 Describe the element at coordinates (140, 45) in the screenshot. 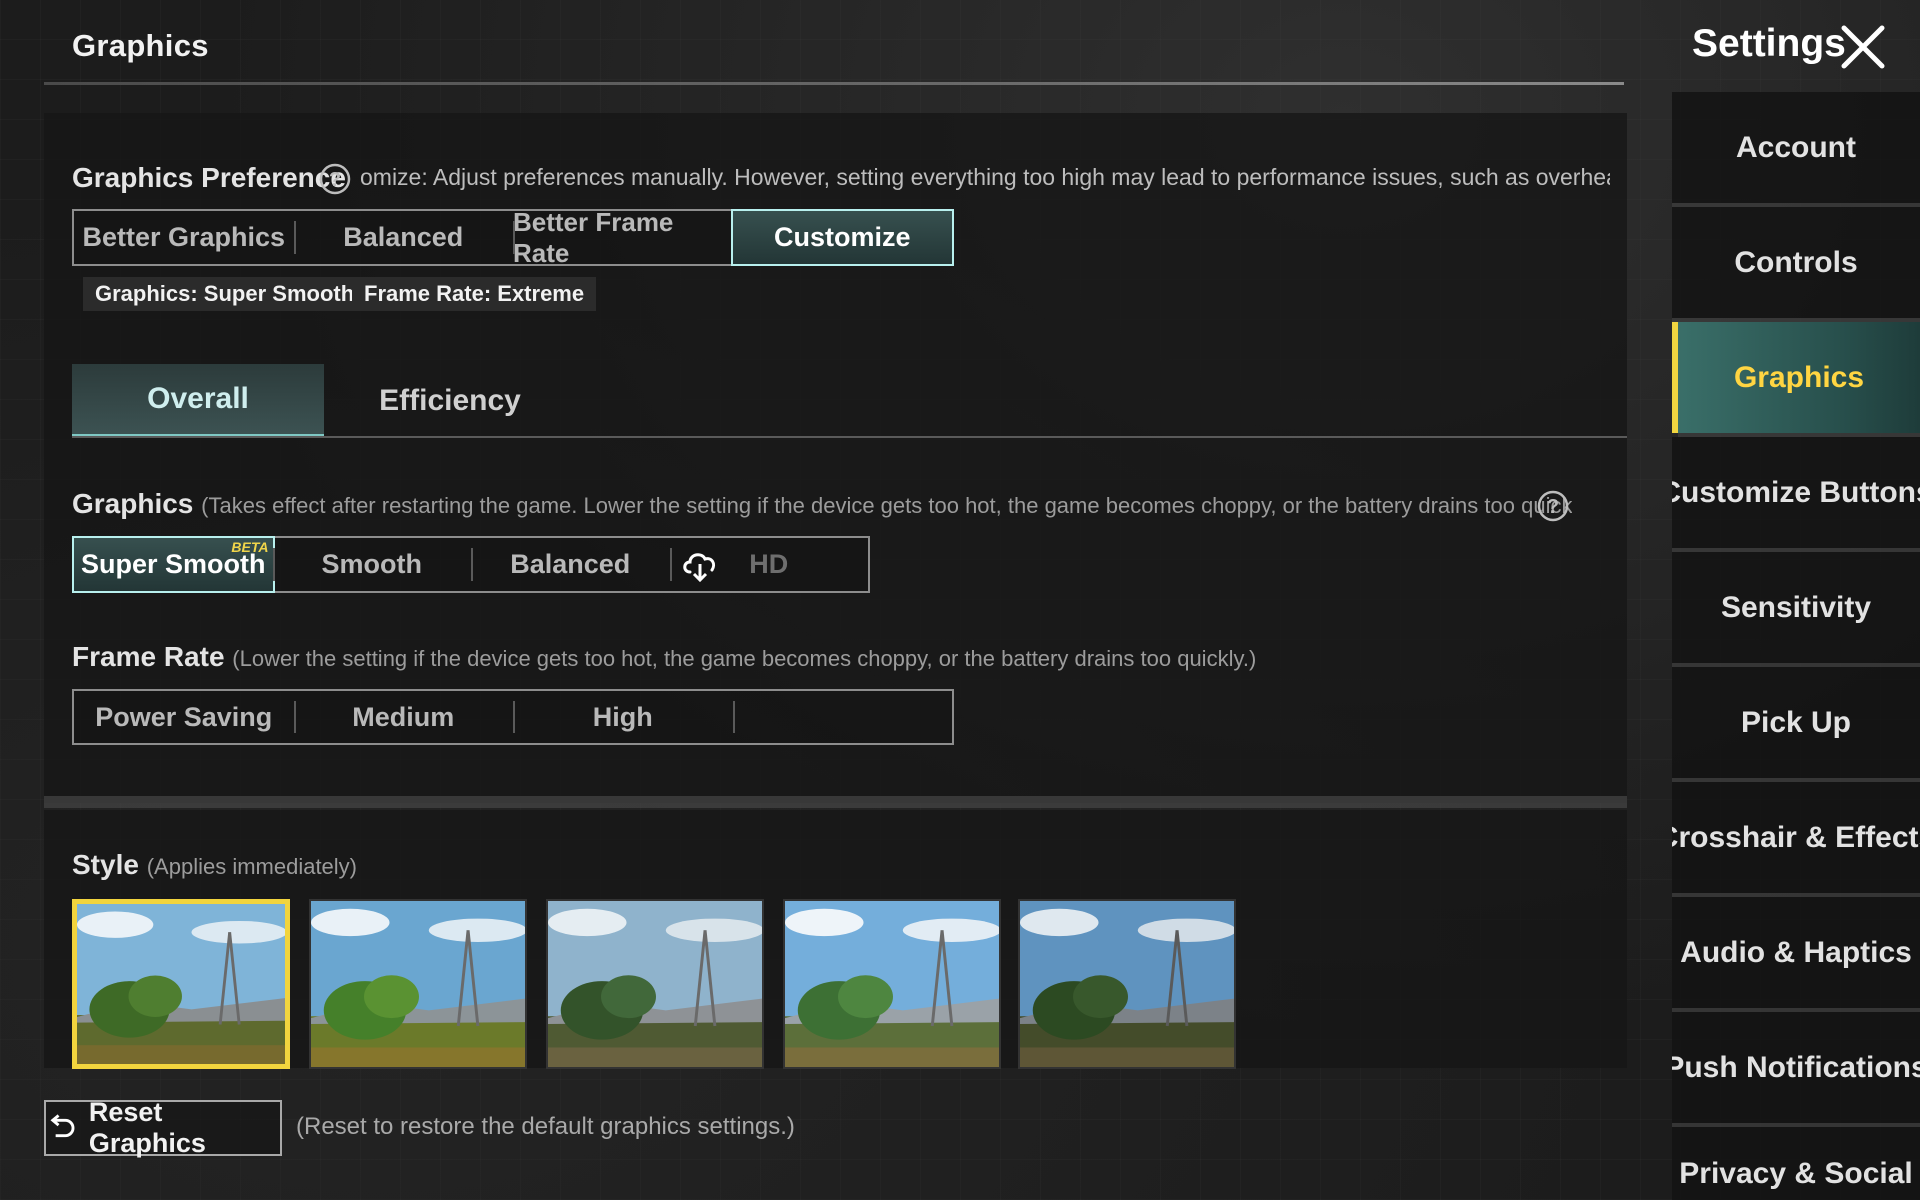

I see `page-title: Graphics` at that location.